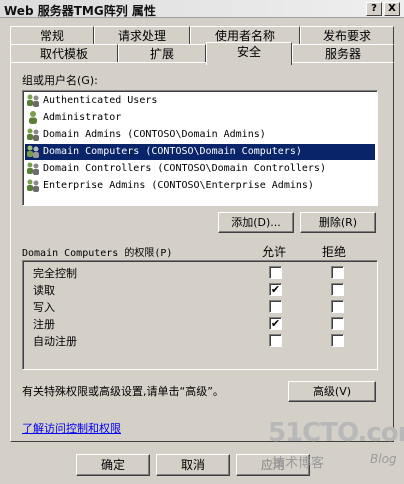 The height and width of the screenshot is (484, 404). Describe the element at coordinates (332, 391) in the screenshot. I see `advanced-button: 高级(V)` at that location.